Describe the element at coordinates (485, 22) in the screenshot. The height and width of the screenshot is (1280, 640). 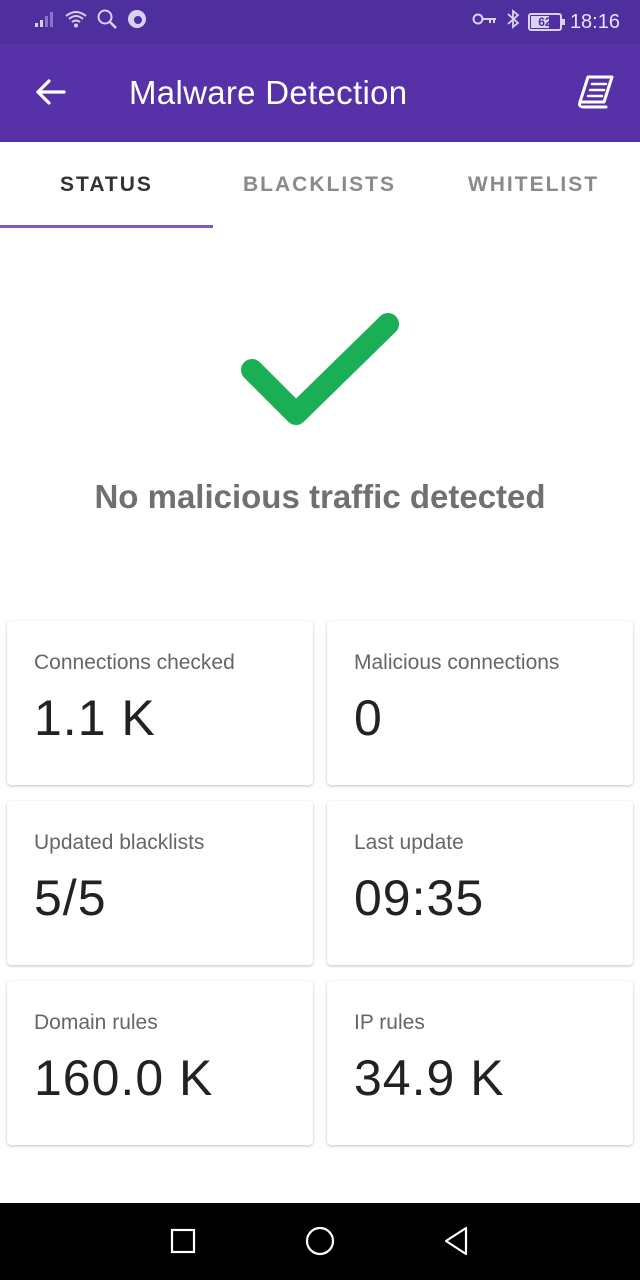
I see `key-icon` at that location.